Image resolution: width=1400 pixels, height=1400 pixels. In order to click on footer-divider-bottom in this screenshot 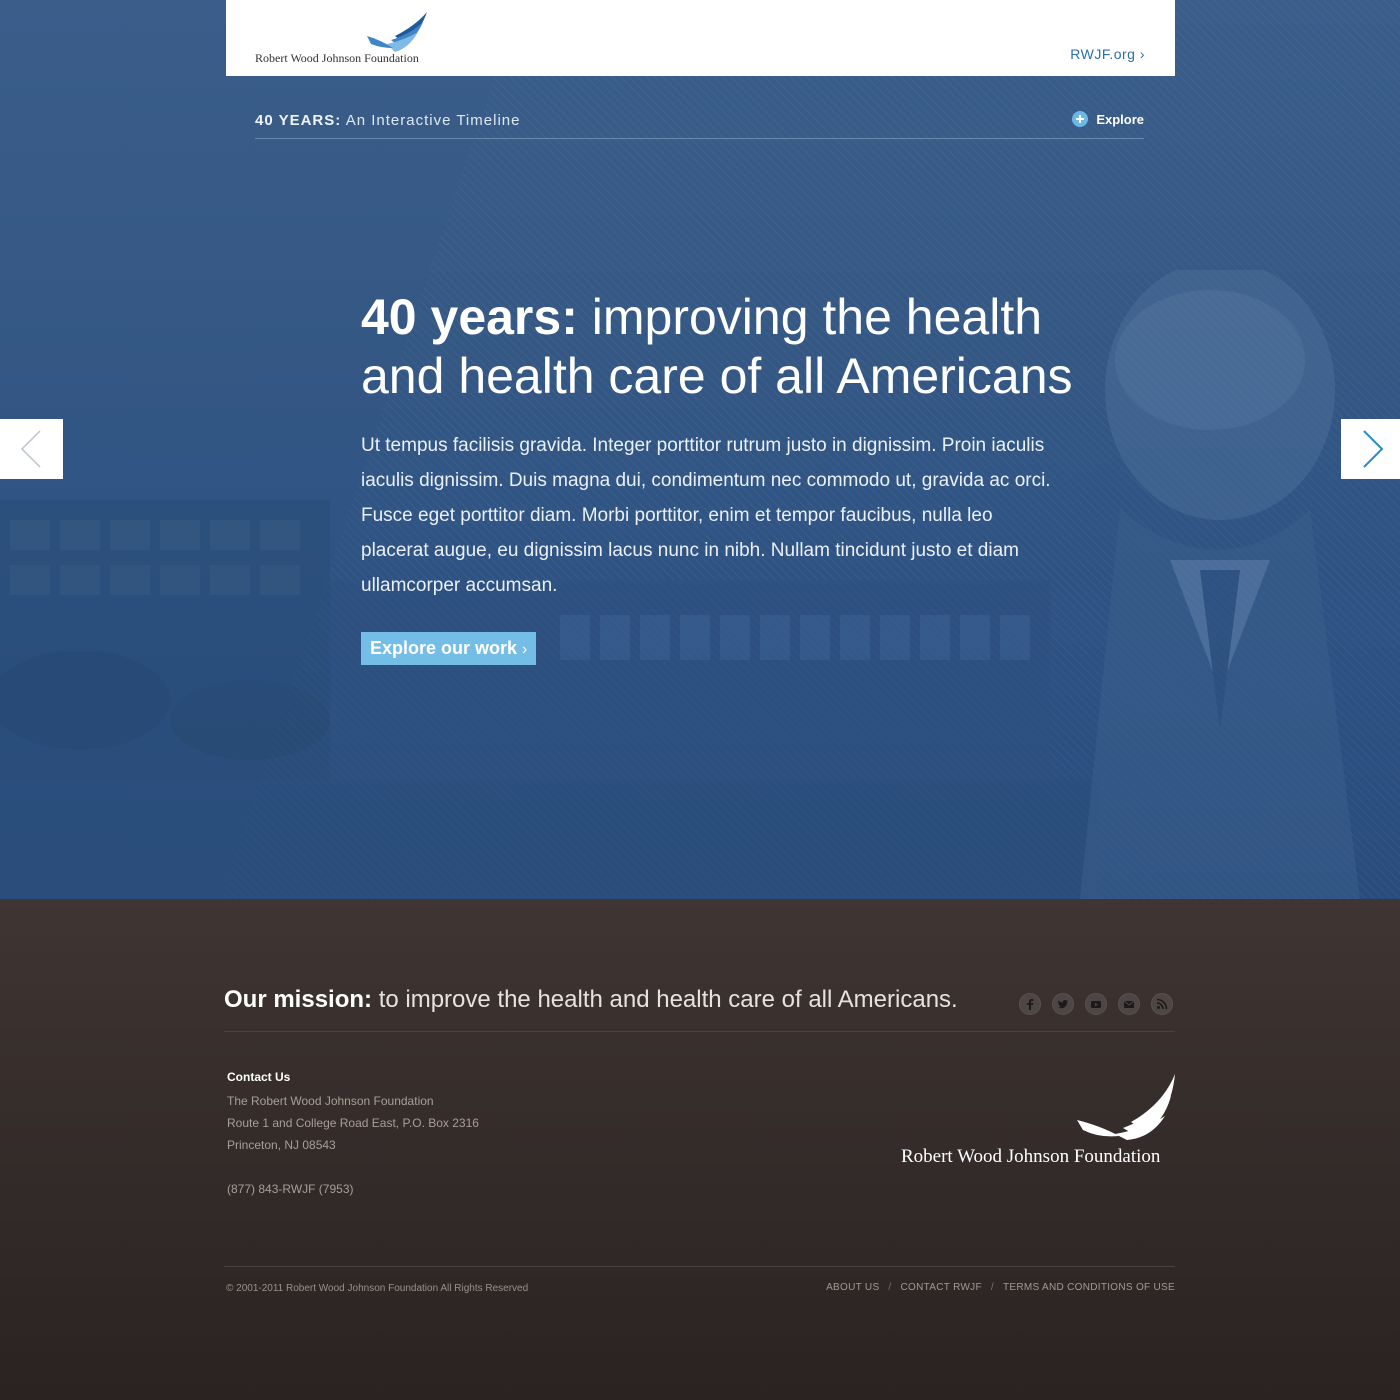, I will do `click(699, 1266)`.